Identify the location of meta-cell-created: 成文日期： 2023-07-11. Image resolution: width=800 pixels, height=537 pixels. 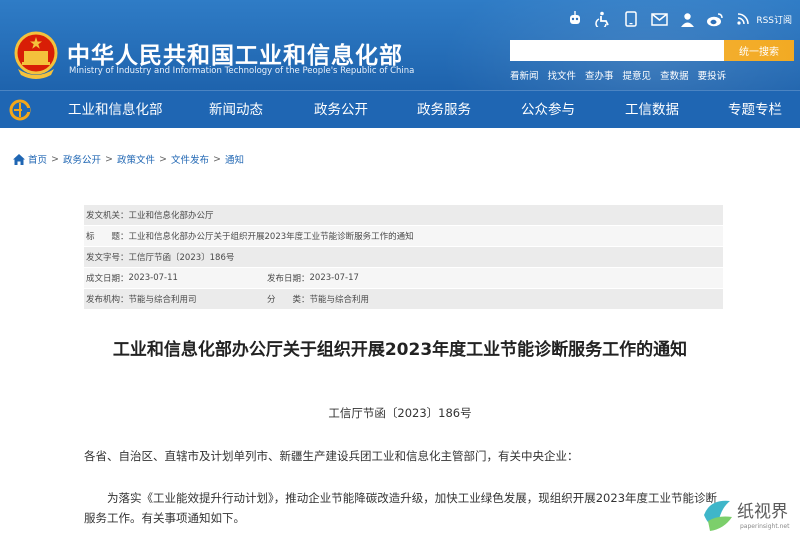
(176, 278).